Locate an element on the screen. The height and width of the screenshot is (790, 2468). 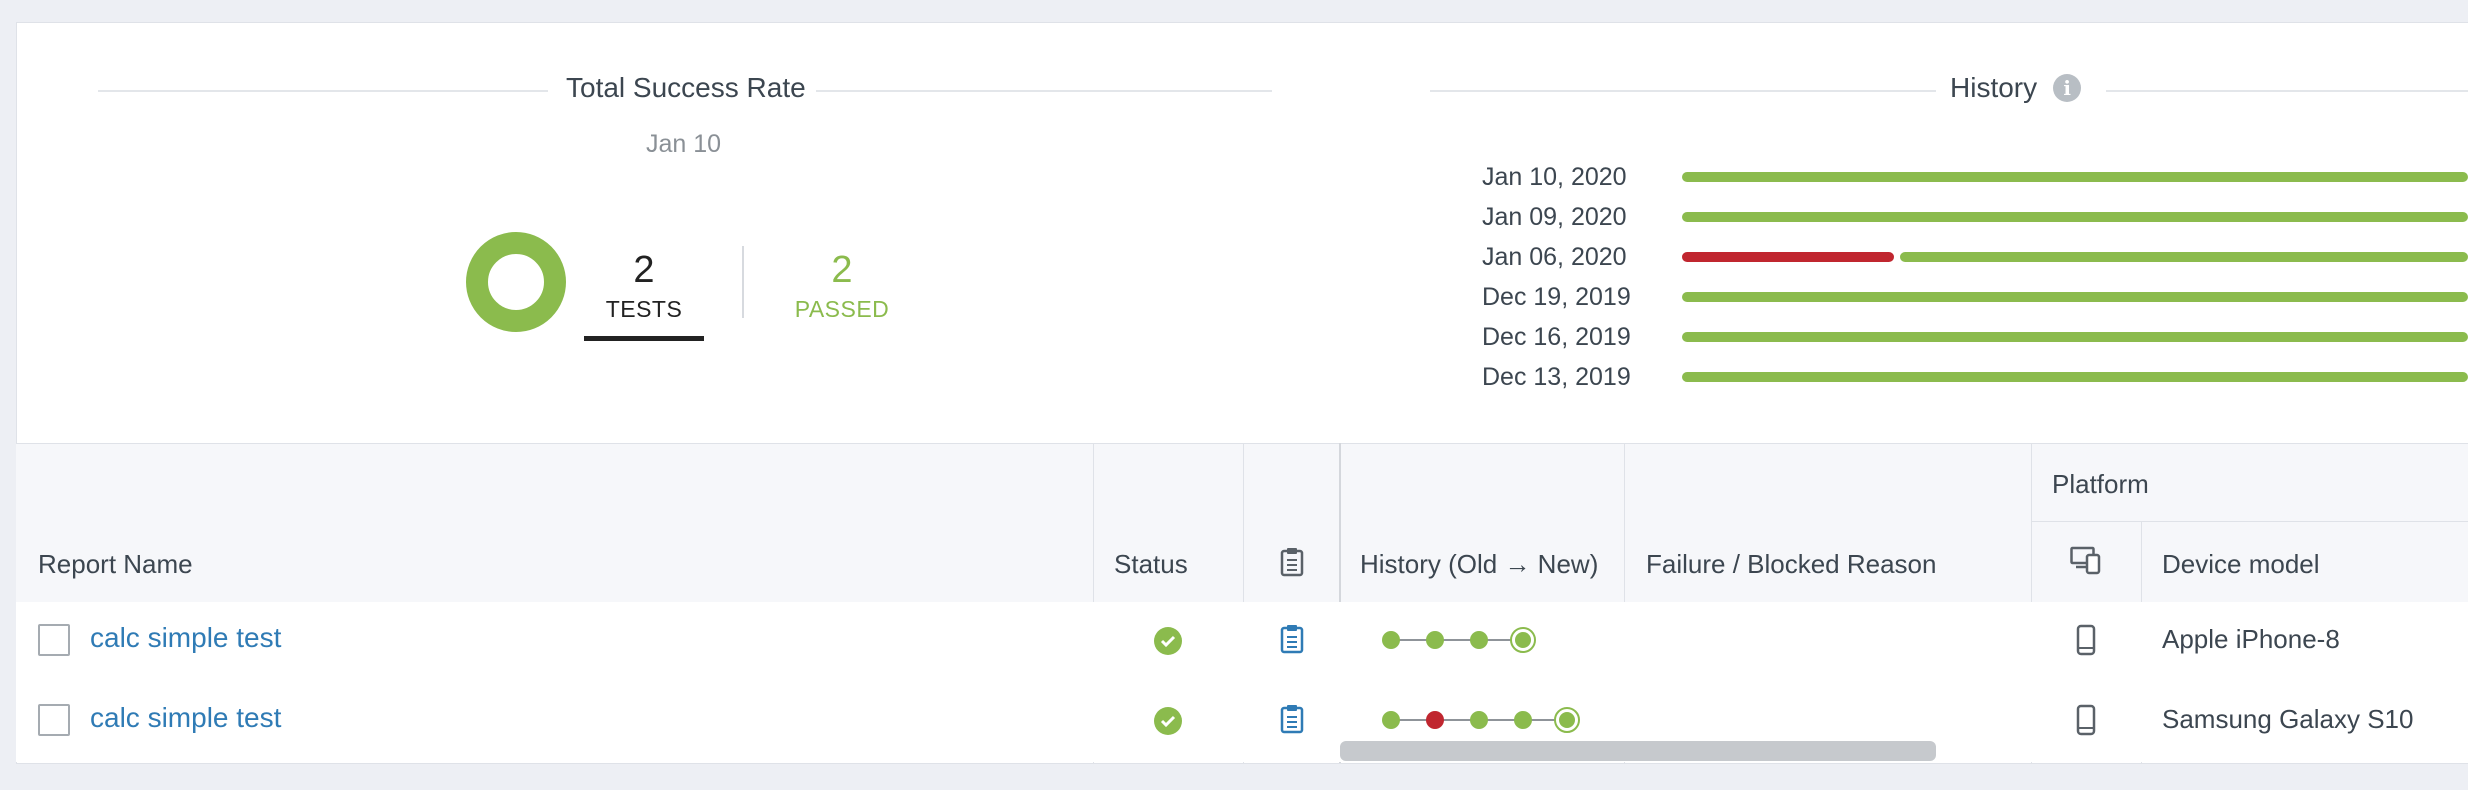
platform-group-header: Platform is located at coordinates (2100, 484).